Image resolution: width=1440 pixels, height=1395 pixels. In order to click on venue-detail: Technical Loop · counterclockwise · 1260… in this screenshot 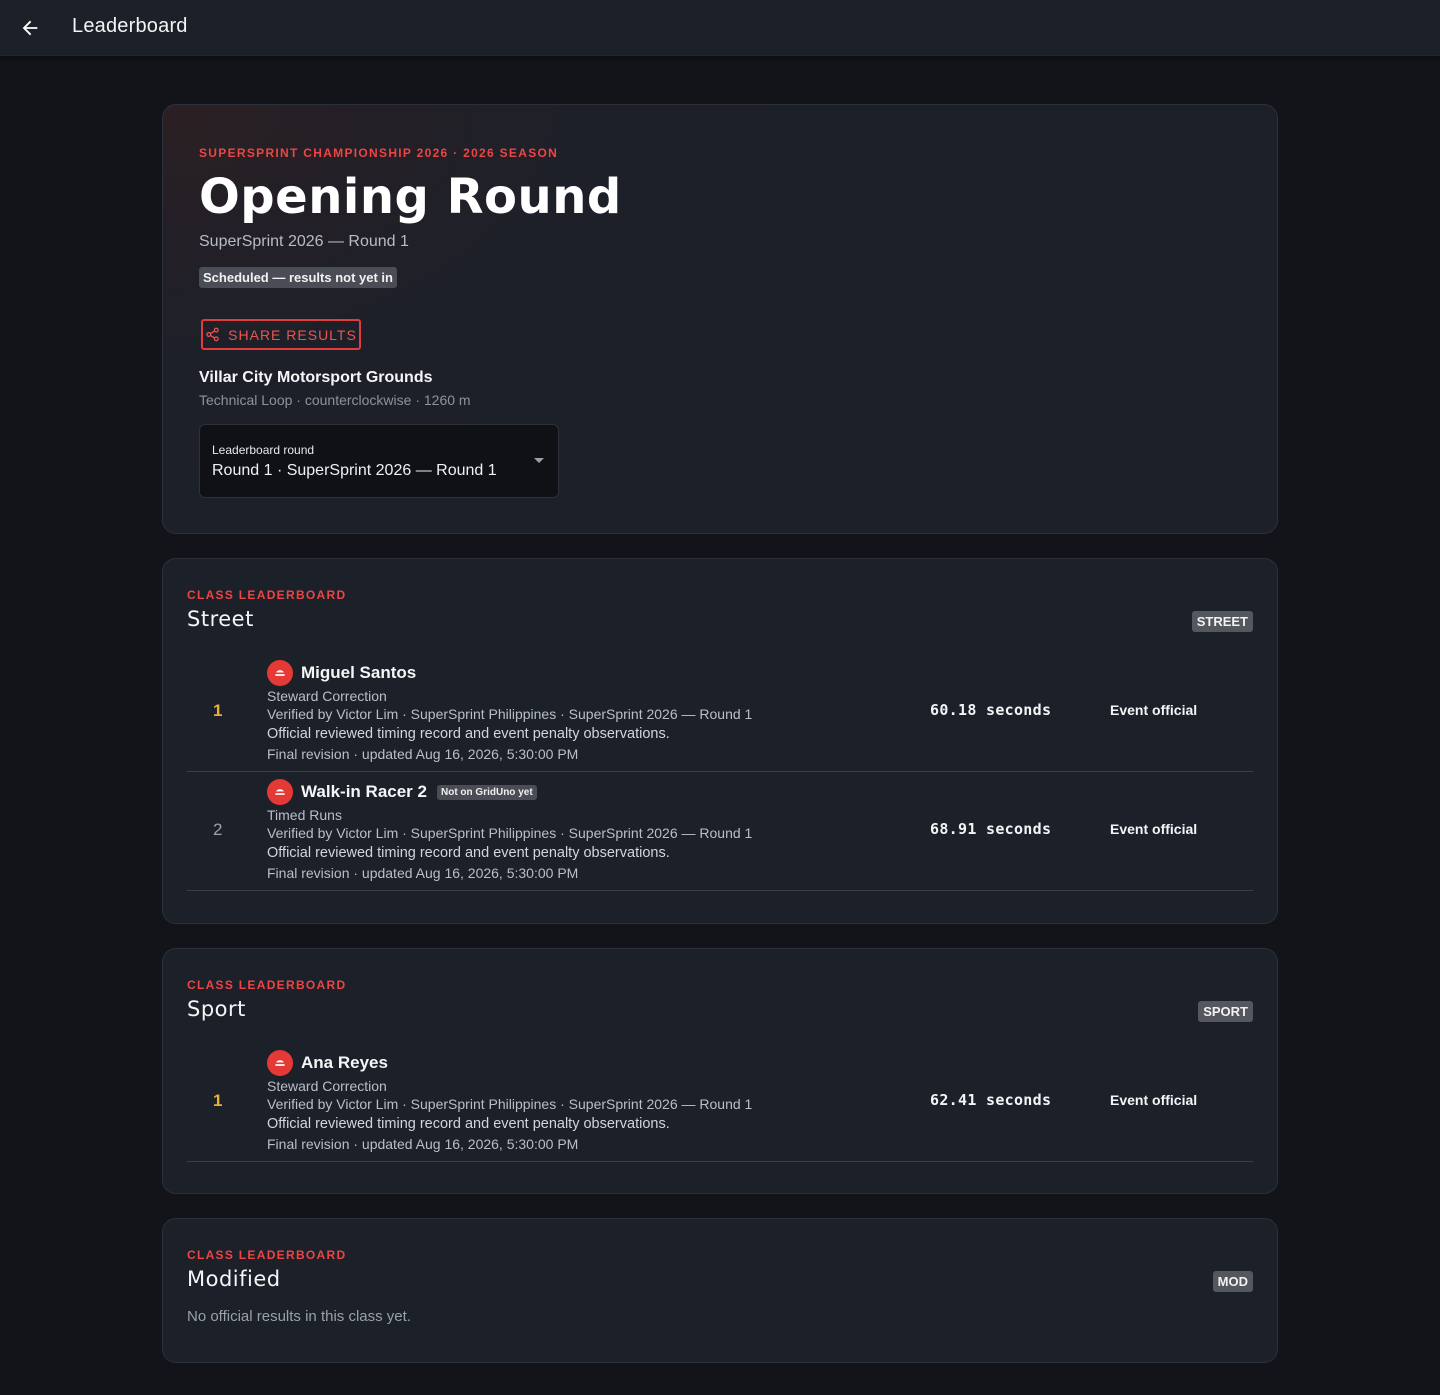, I will do `click(335, 400)`.